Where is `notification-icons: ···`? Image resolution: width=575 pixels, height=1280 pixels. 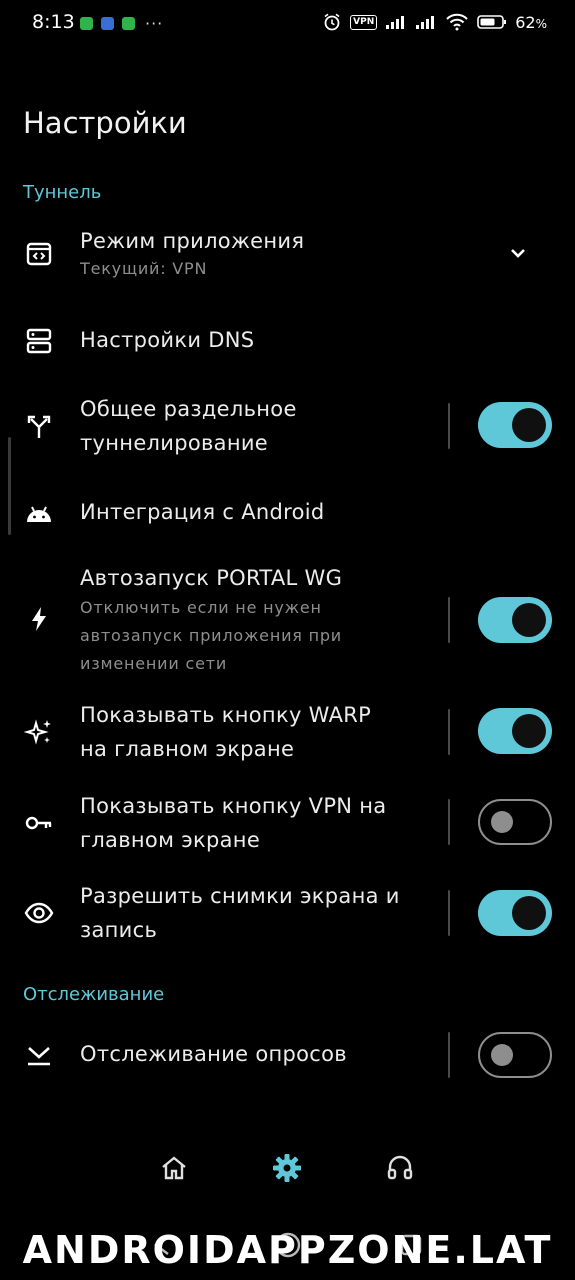 notification-icons: ··· is located at coordinates (121, 23).